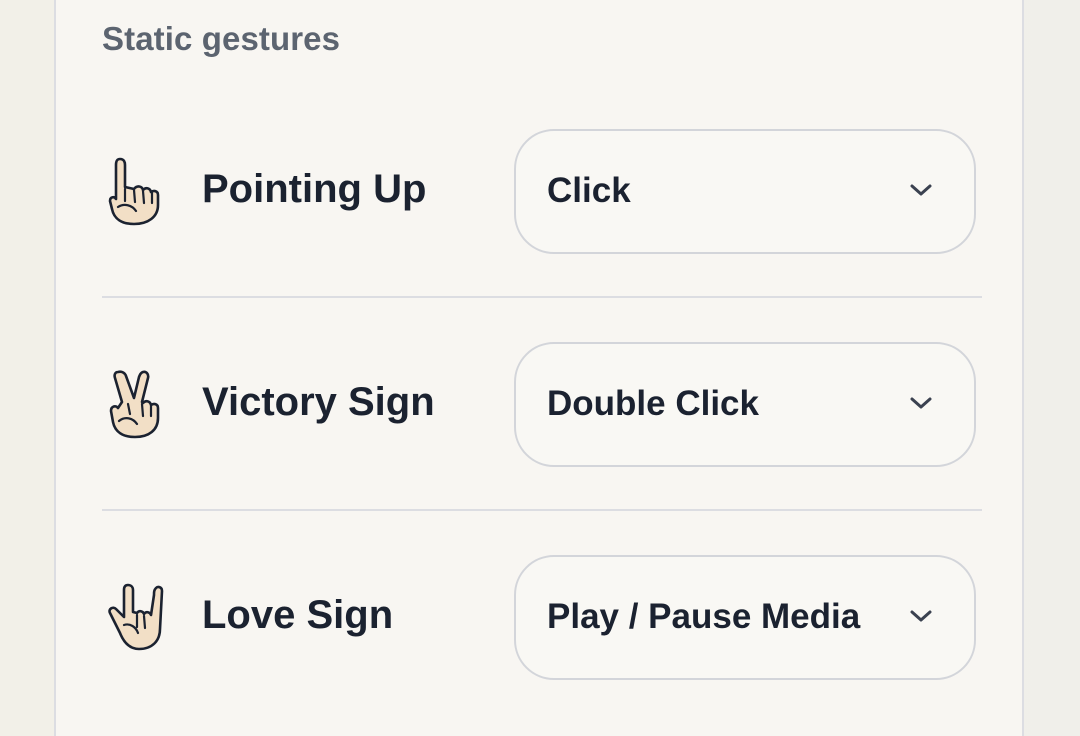  I want to click on action-select-pointing-up: Click, so click(745, 191).